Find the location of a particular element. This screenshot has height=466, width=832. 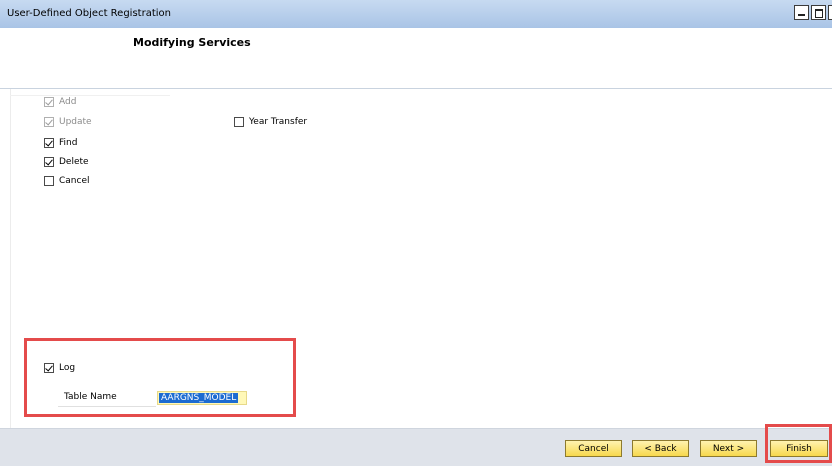

checkbox-find: Find is located at coordinates (60, 143).